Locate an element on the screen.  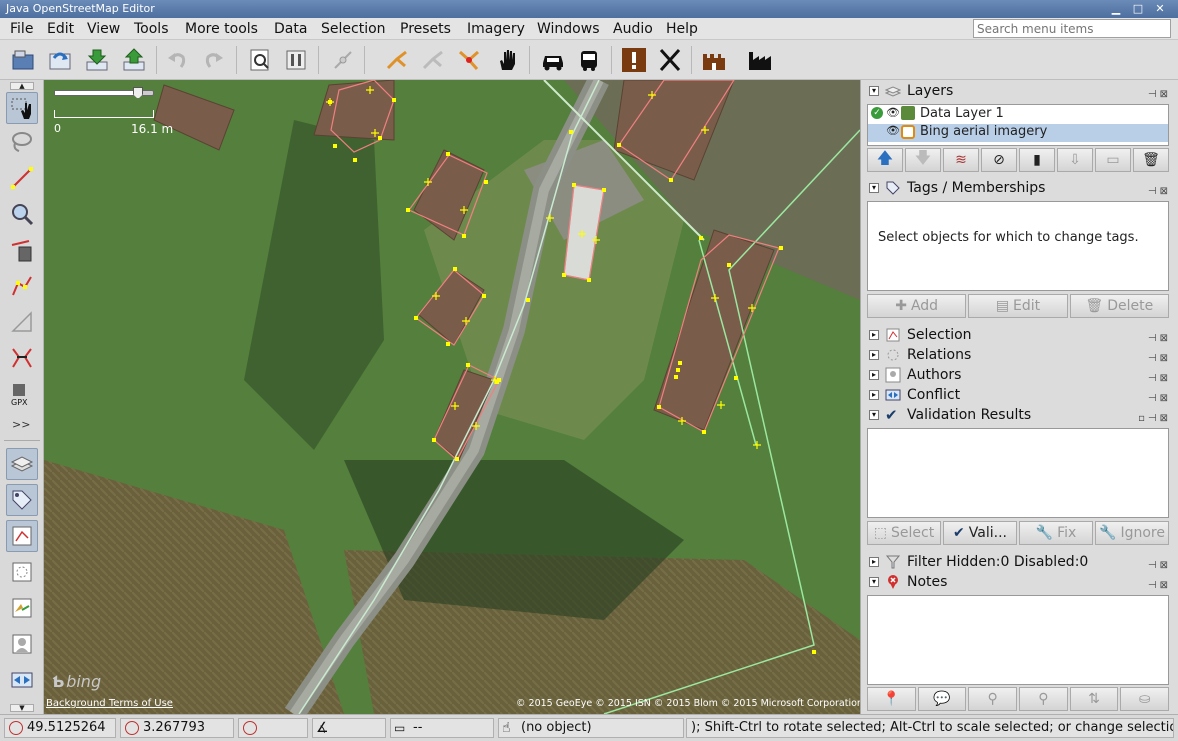
menu-audio: Audio is located at coordinates (633, 29).